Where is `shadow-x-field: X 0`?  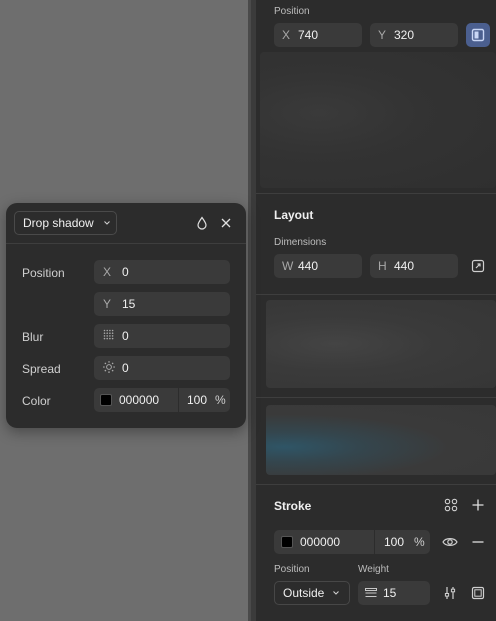
shadow-x-field: X 0 is located at coordinates (162, 272).